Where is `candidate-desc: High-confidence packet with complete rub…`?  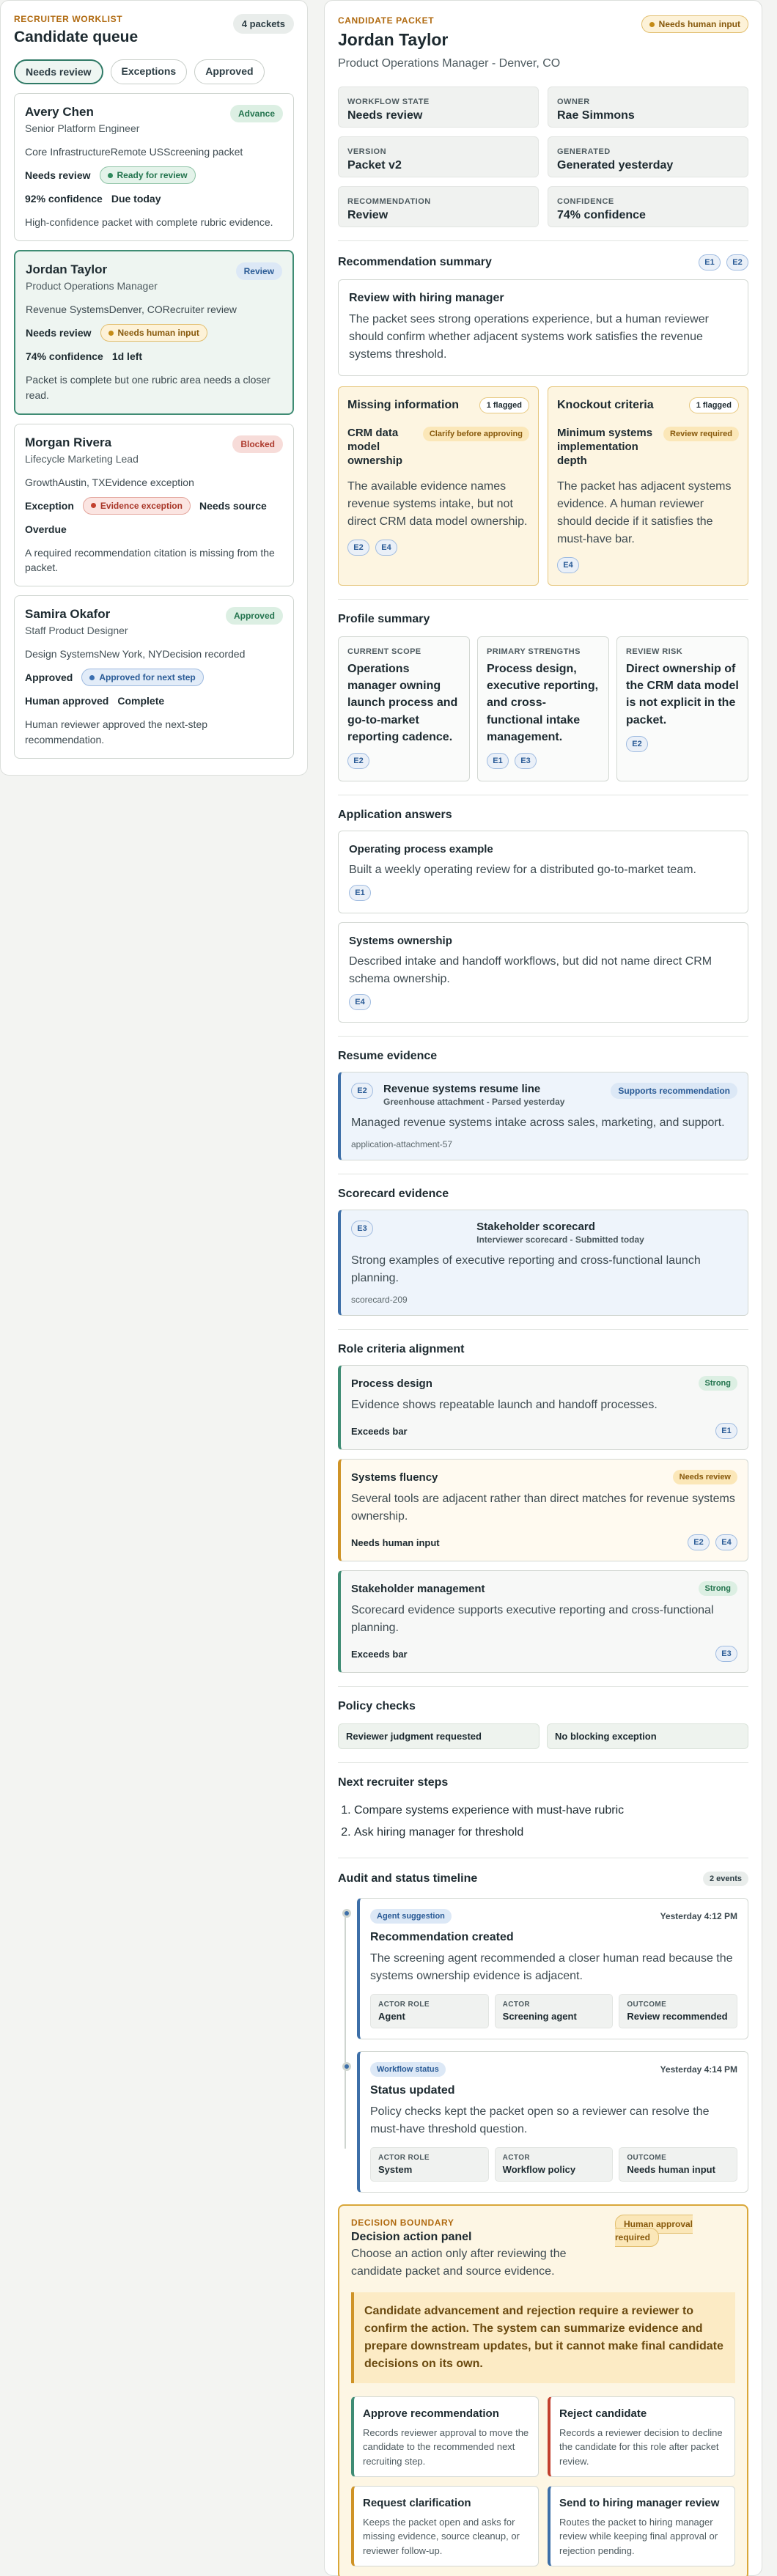
candidate-desc: High-confidence packet with complete rub… is located at coordinates (149, 222).